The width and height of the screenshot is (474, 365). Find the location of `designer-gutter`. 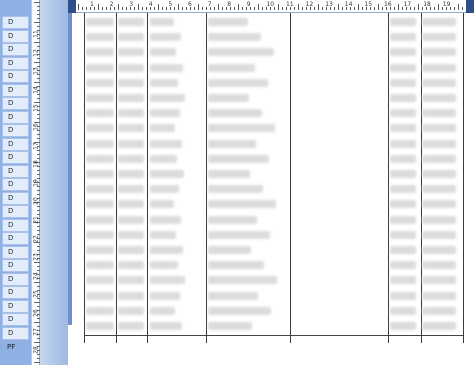

designer-gutter is located at coordinates (54, 182).